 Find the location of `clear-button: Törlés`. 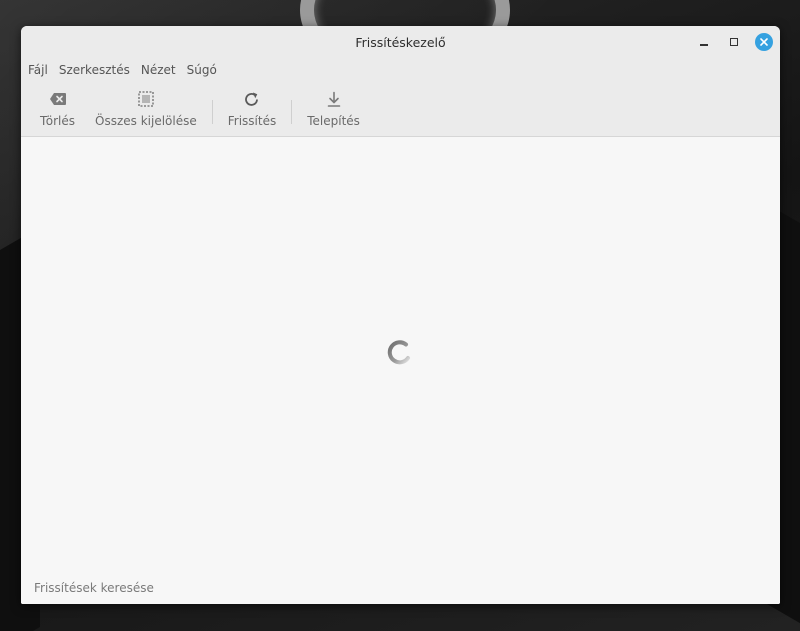

clear-button: Törlés is located at coordinates (57, 108).